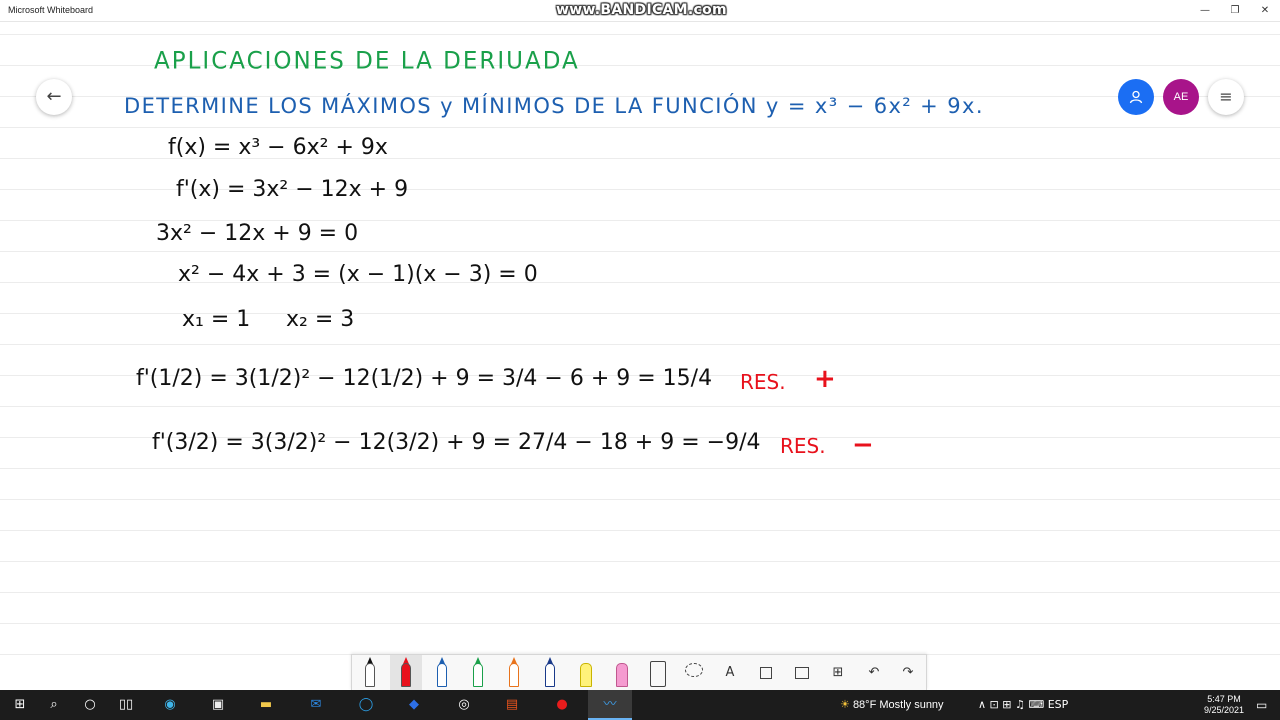 Image resolution: width=1280 pixels, height=720 pixels. What do you see at coordinates (802, 673) in the screenshot?
I see `image-icon` at bounding box center [802, 673].